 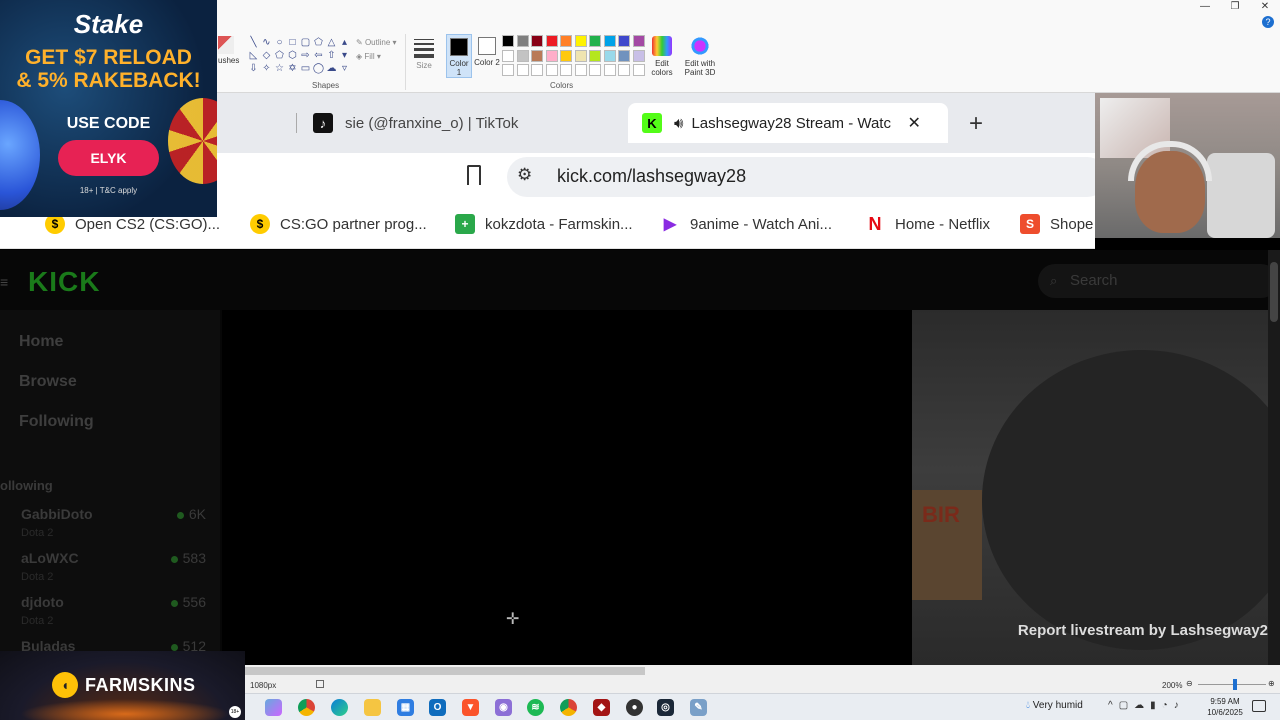 I want to click on paint3d-button: Edit with Paint 3D, so click(x=700, y=56).